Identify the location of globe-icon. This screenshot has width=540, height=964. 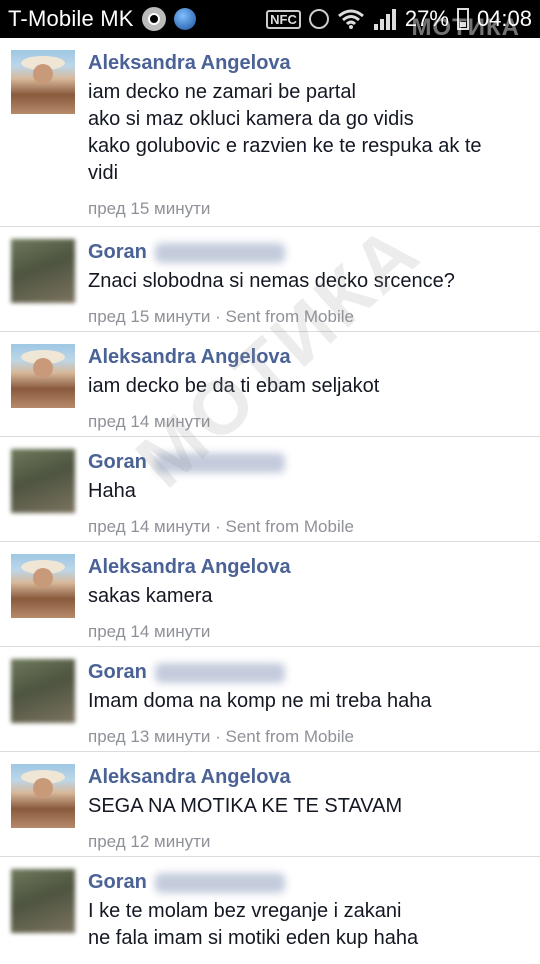
(184, 19).